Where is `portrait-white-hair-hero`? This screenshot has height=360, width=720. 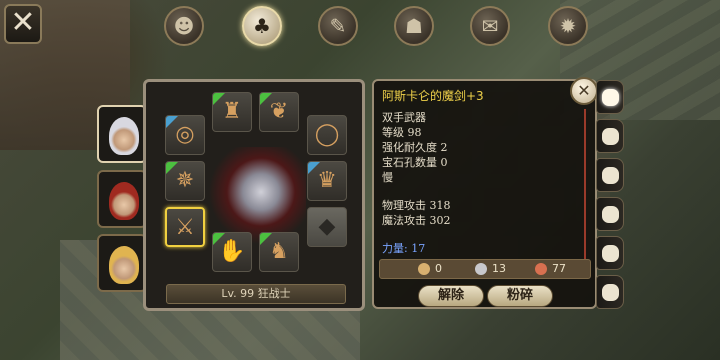 portrait-white-hair-hero is located at coordinates (122, 134).